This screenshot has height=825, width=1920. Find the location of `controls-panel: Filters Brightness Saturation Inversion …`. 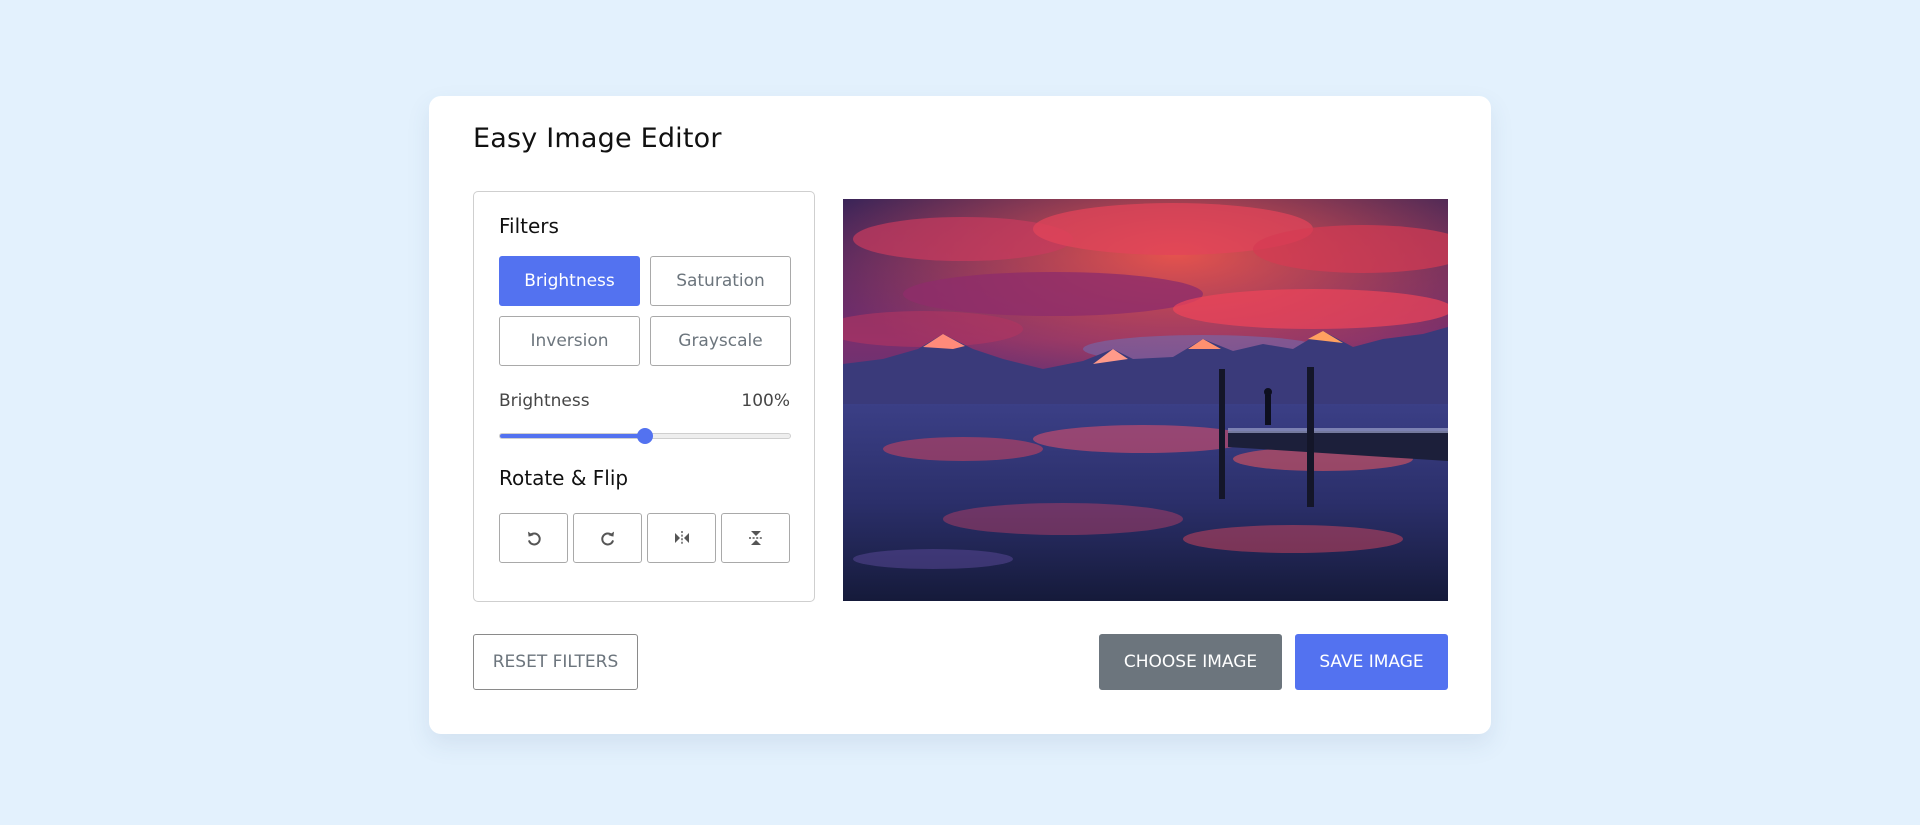

controls-panel: Filters Brightness Saturation Inversion … is located at coordinates (644, 396).